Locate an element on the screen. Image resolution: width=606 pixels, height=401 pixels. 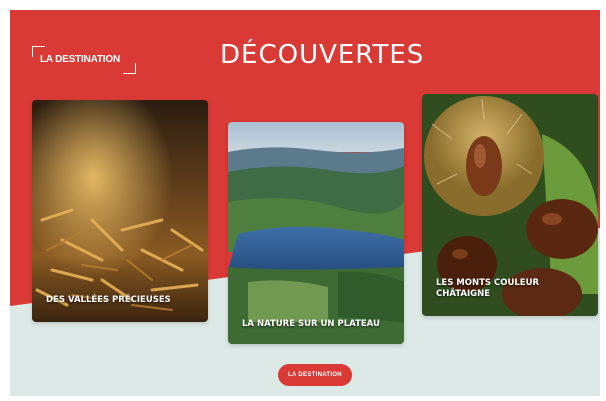
card-mountains-label: LES MONTS COULEUR CHÂTAIGNE is located at coordinates (488, 288).